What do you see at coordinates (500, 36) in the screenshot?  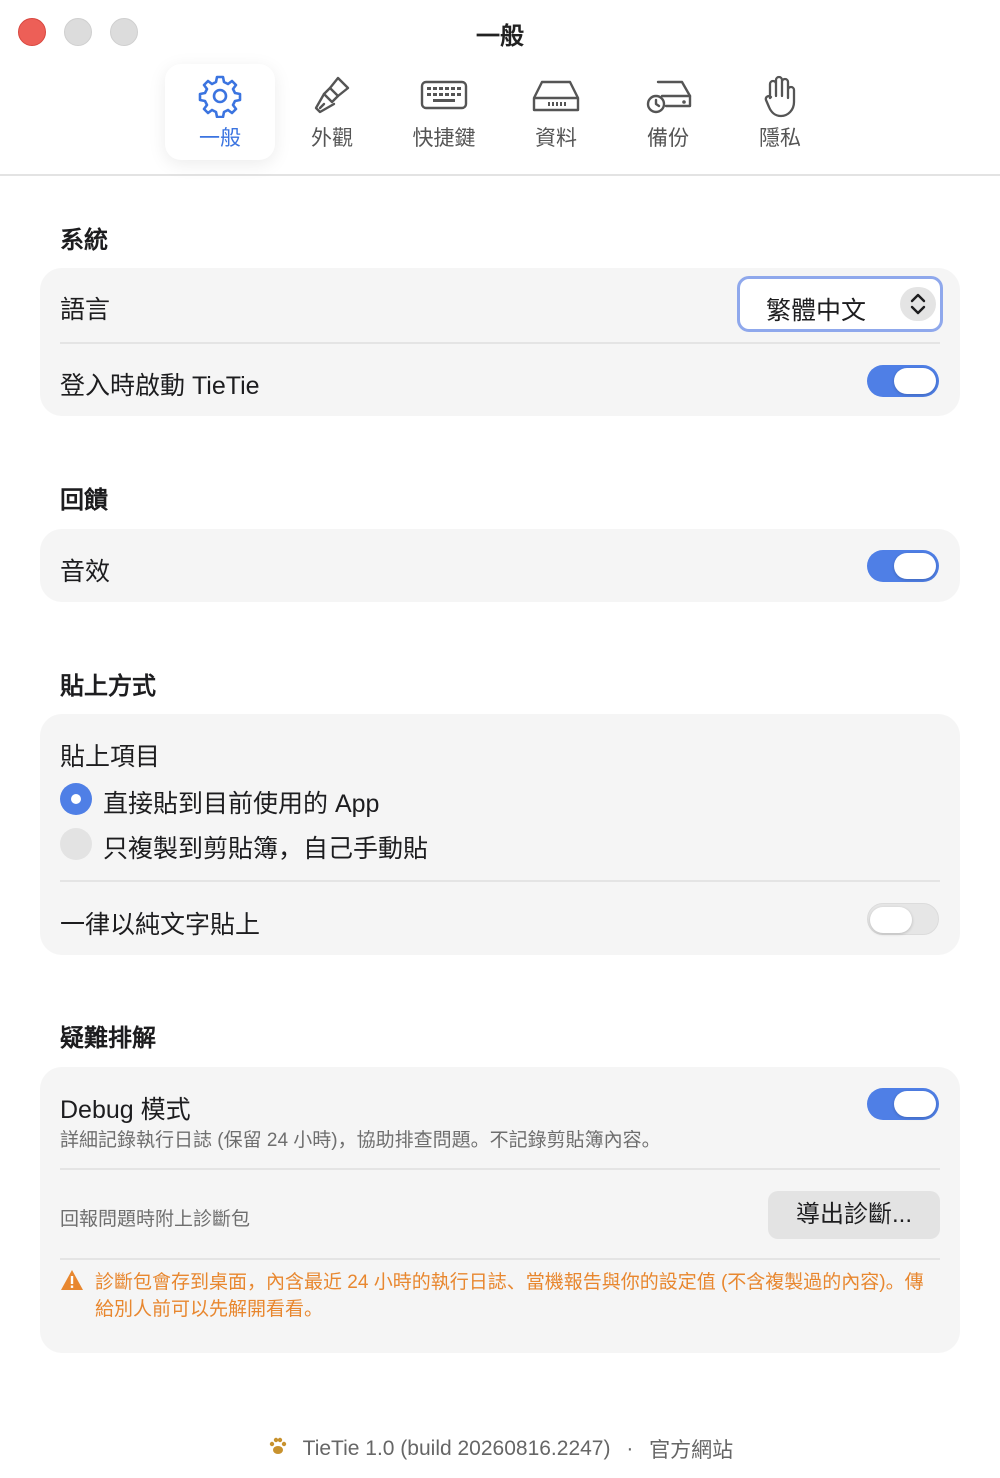 I see `window-title: 一般` at bounding box center [500, 36].